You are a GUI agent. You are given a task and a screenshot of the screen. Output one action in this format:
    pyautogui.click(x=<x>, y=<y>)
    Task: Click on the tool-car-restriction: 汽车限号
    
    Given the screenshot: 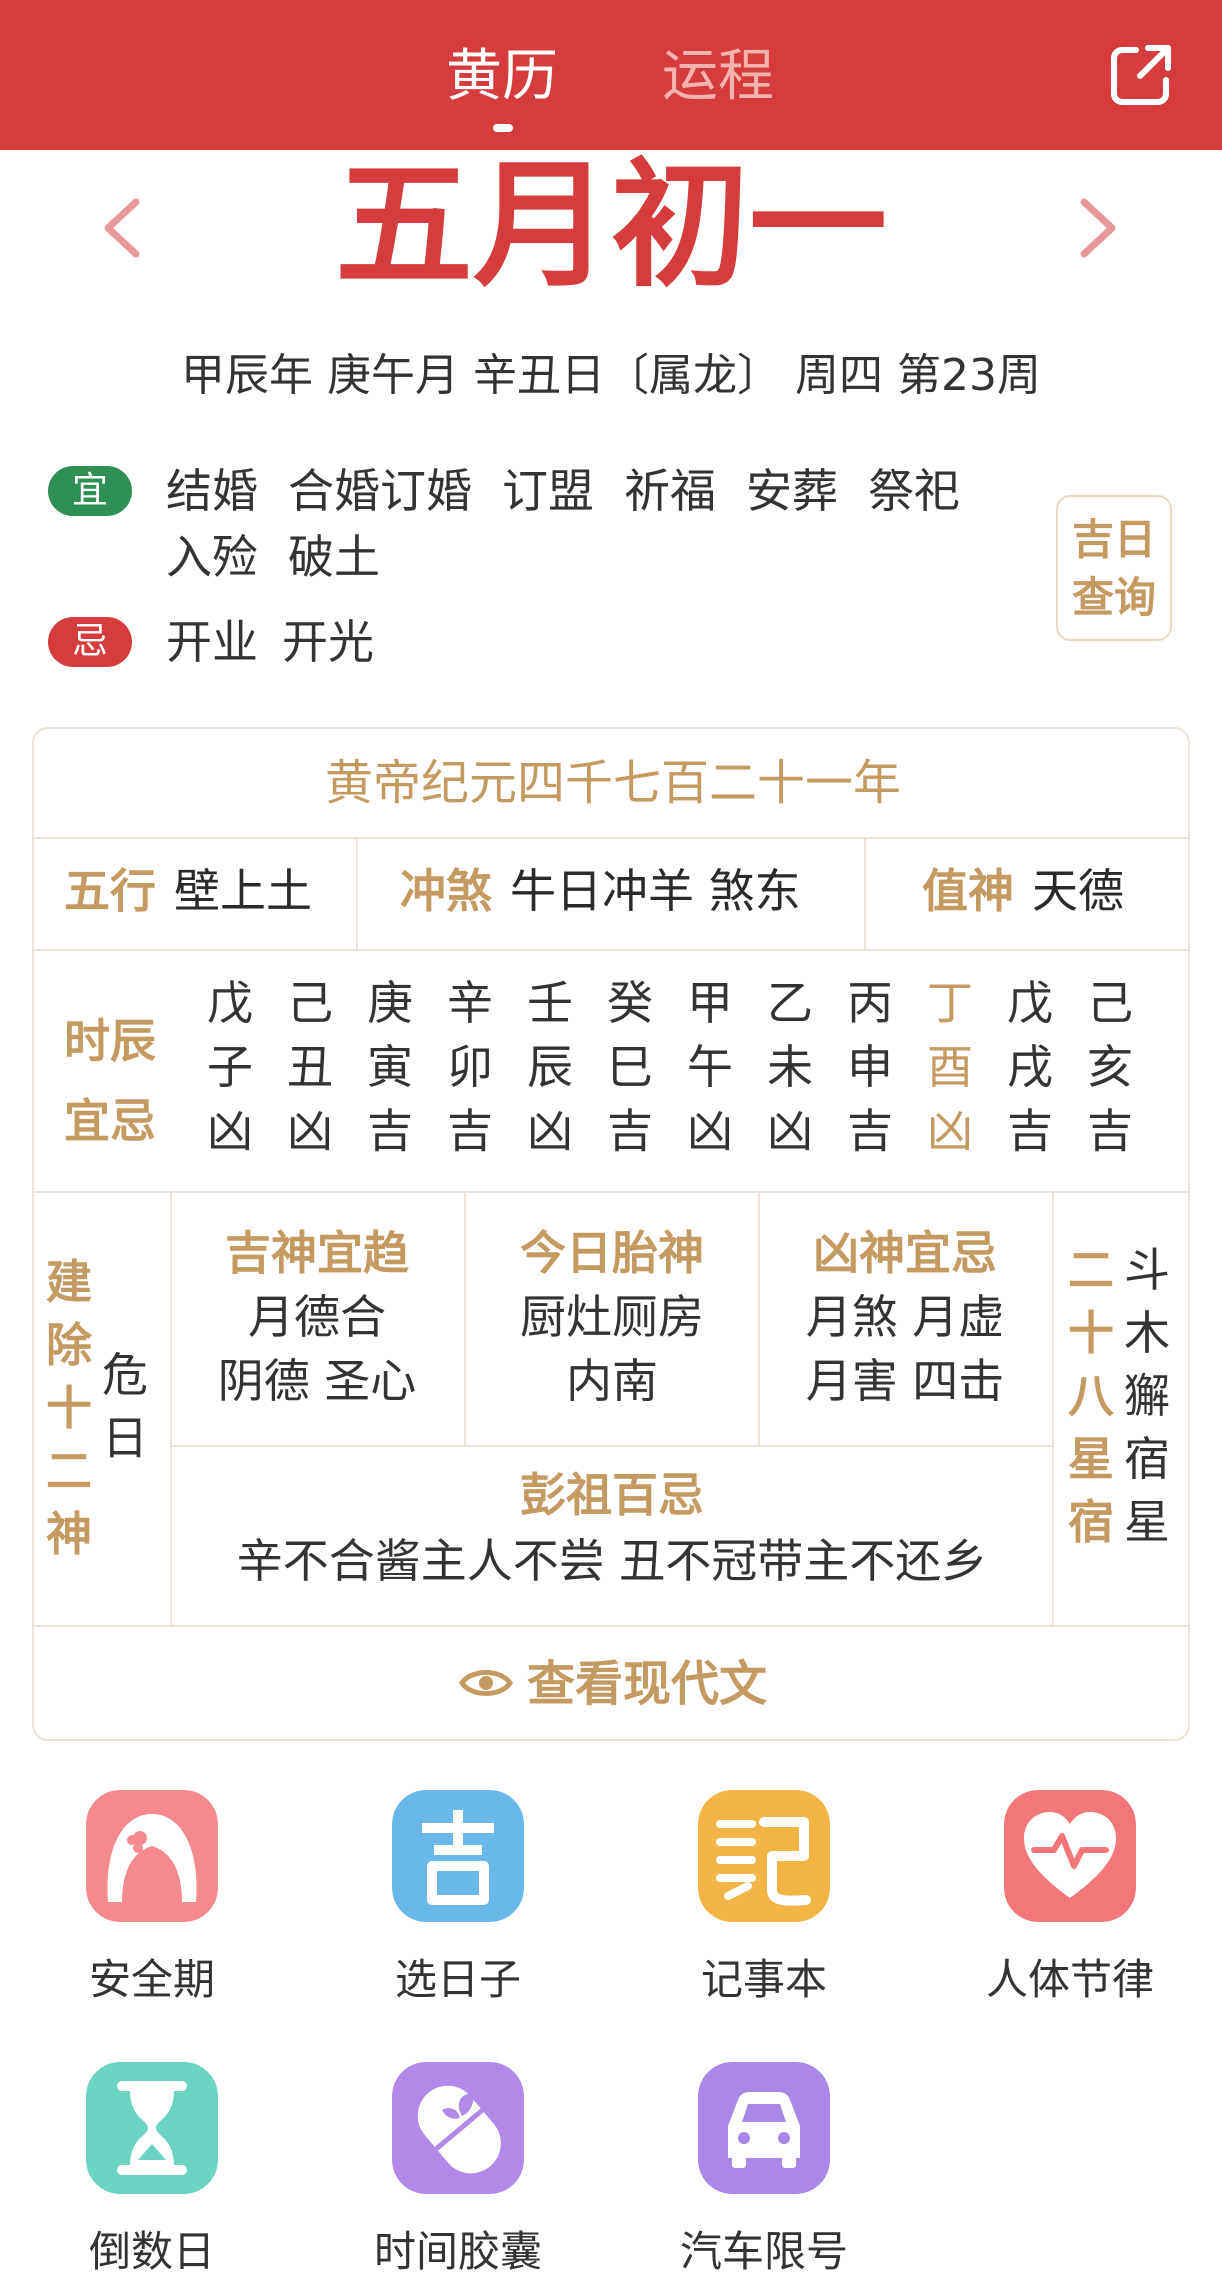 What is the action you would take?
    pyautogui.click(x=764, y=2171)
    